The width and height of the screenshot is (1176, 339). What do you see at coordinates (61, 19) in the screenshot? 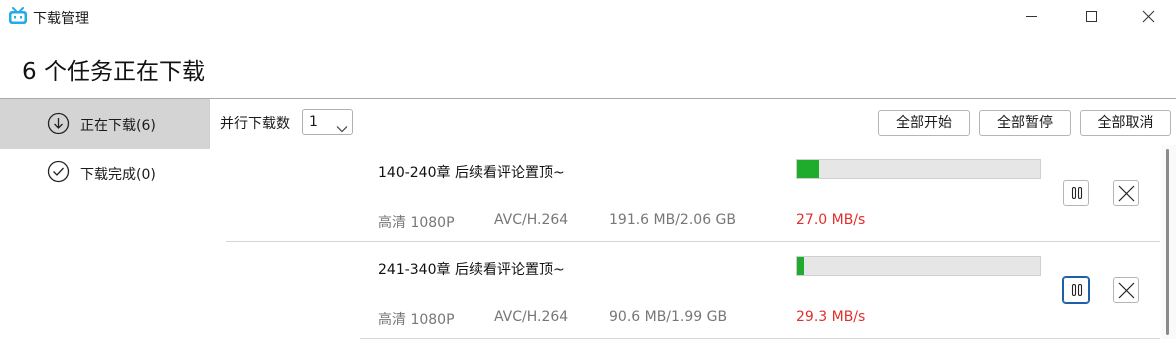
I see `window-title: 下载管理` at bounding box center [61, 19].